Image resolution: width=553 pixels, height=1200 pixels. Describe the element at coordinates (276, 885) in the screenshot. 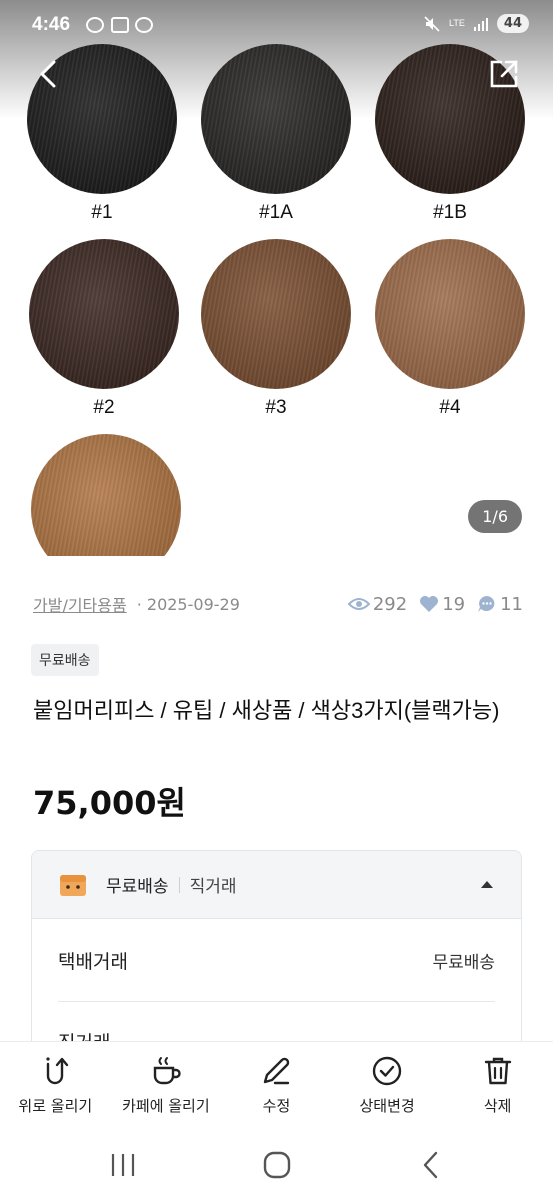

I see `shipping-header: 무료배송 직거래` at that location.